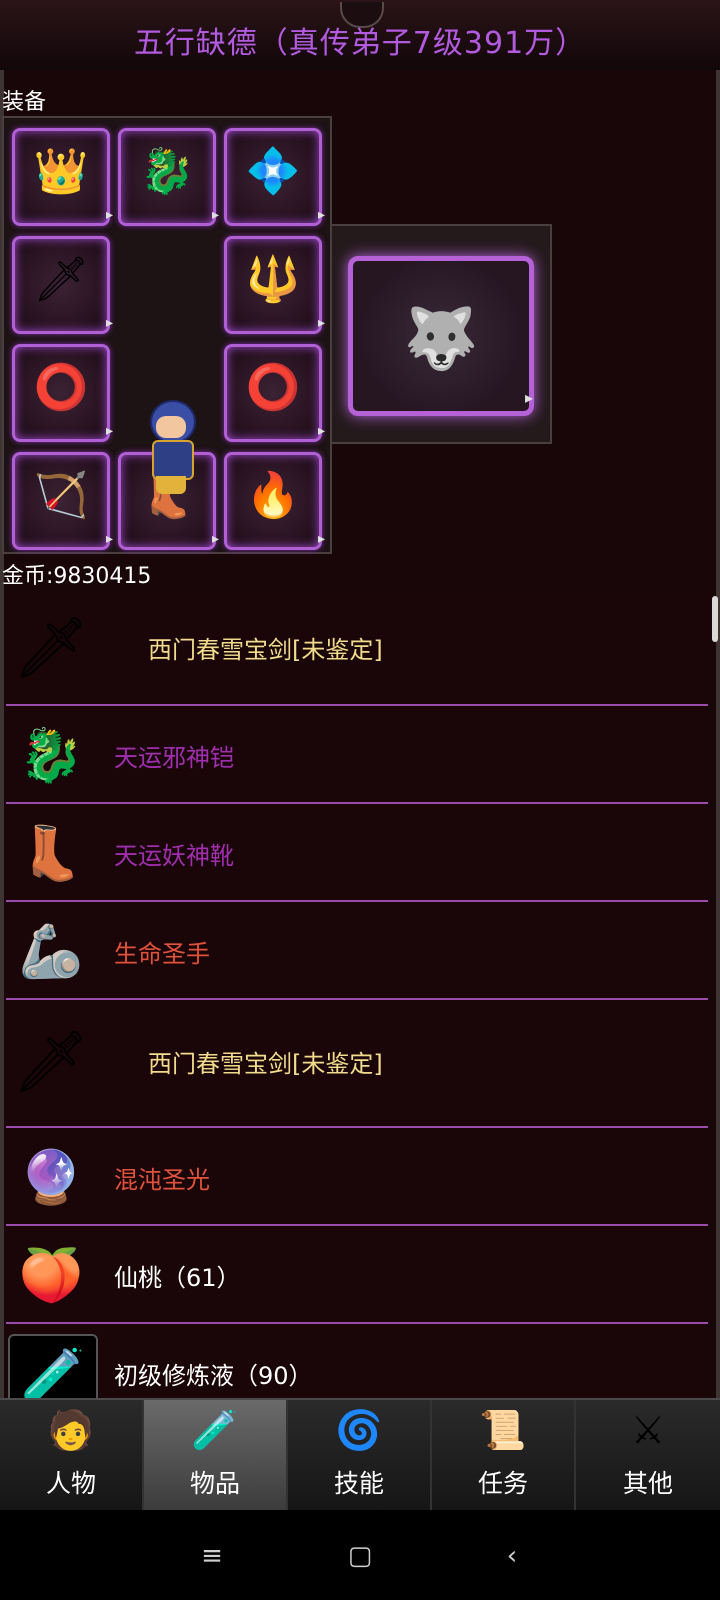 The height and width of the screenshot is (1600, 720). Describe the element at coordinates (273, 495) in the screenshot. I see `charm-icon: 🔥` at that location.